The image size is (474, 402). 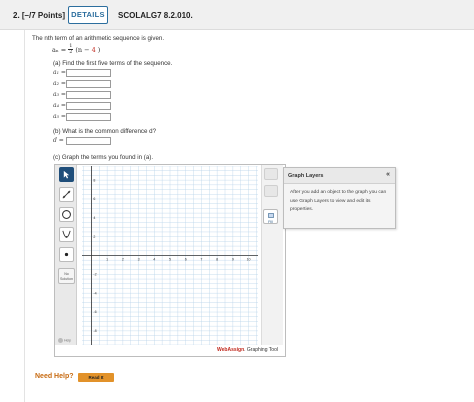 I want to click on formula-lhs: aₙ =, so click(x=59, y=49).